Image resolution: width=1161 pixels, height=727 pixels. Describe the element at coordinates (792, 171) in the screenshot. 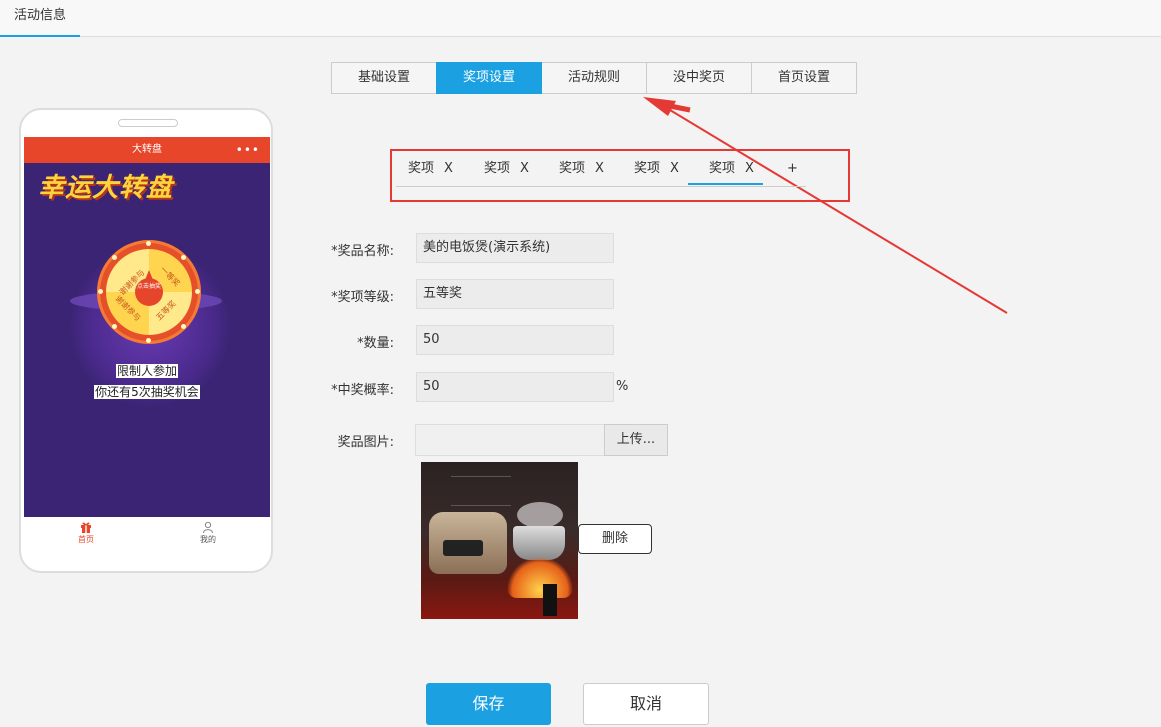

I see `add-prize-tab-button: +` at that location.